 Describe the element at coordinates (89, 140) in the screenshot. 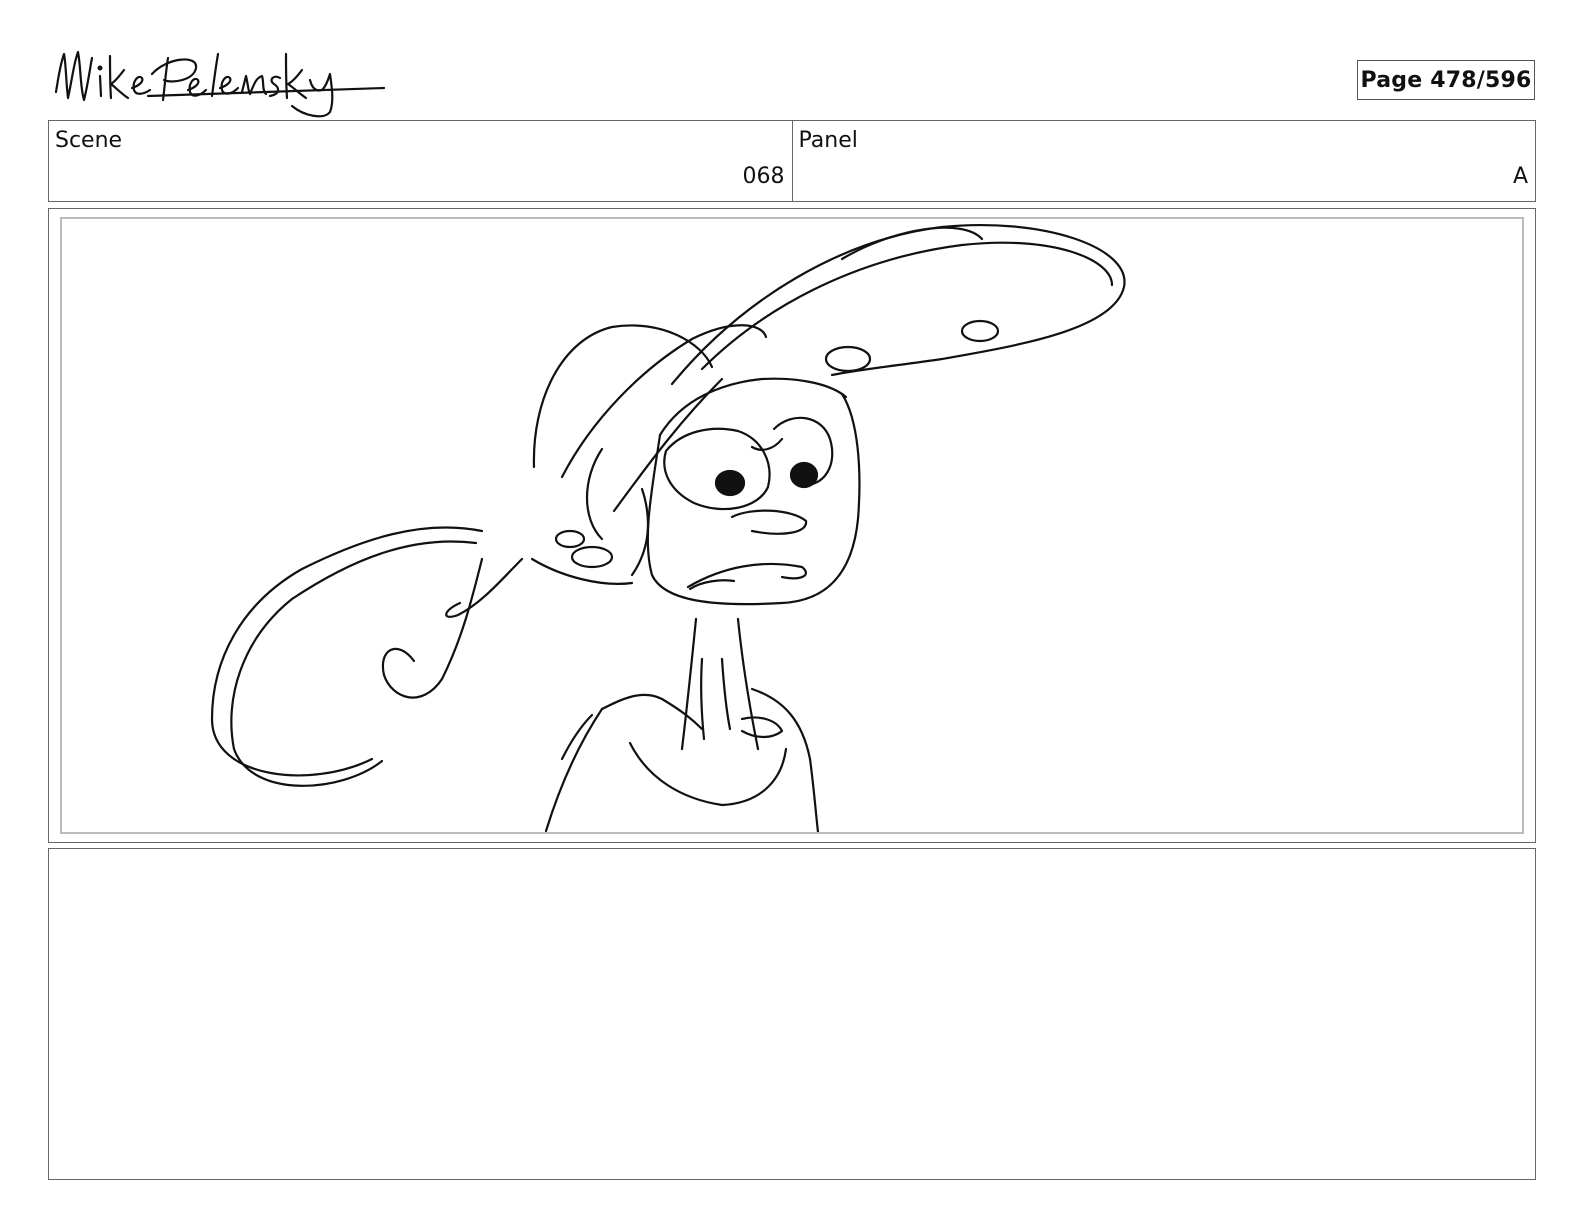

I see `scene-label: Scene` at that location.